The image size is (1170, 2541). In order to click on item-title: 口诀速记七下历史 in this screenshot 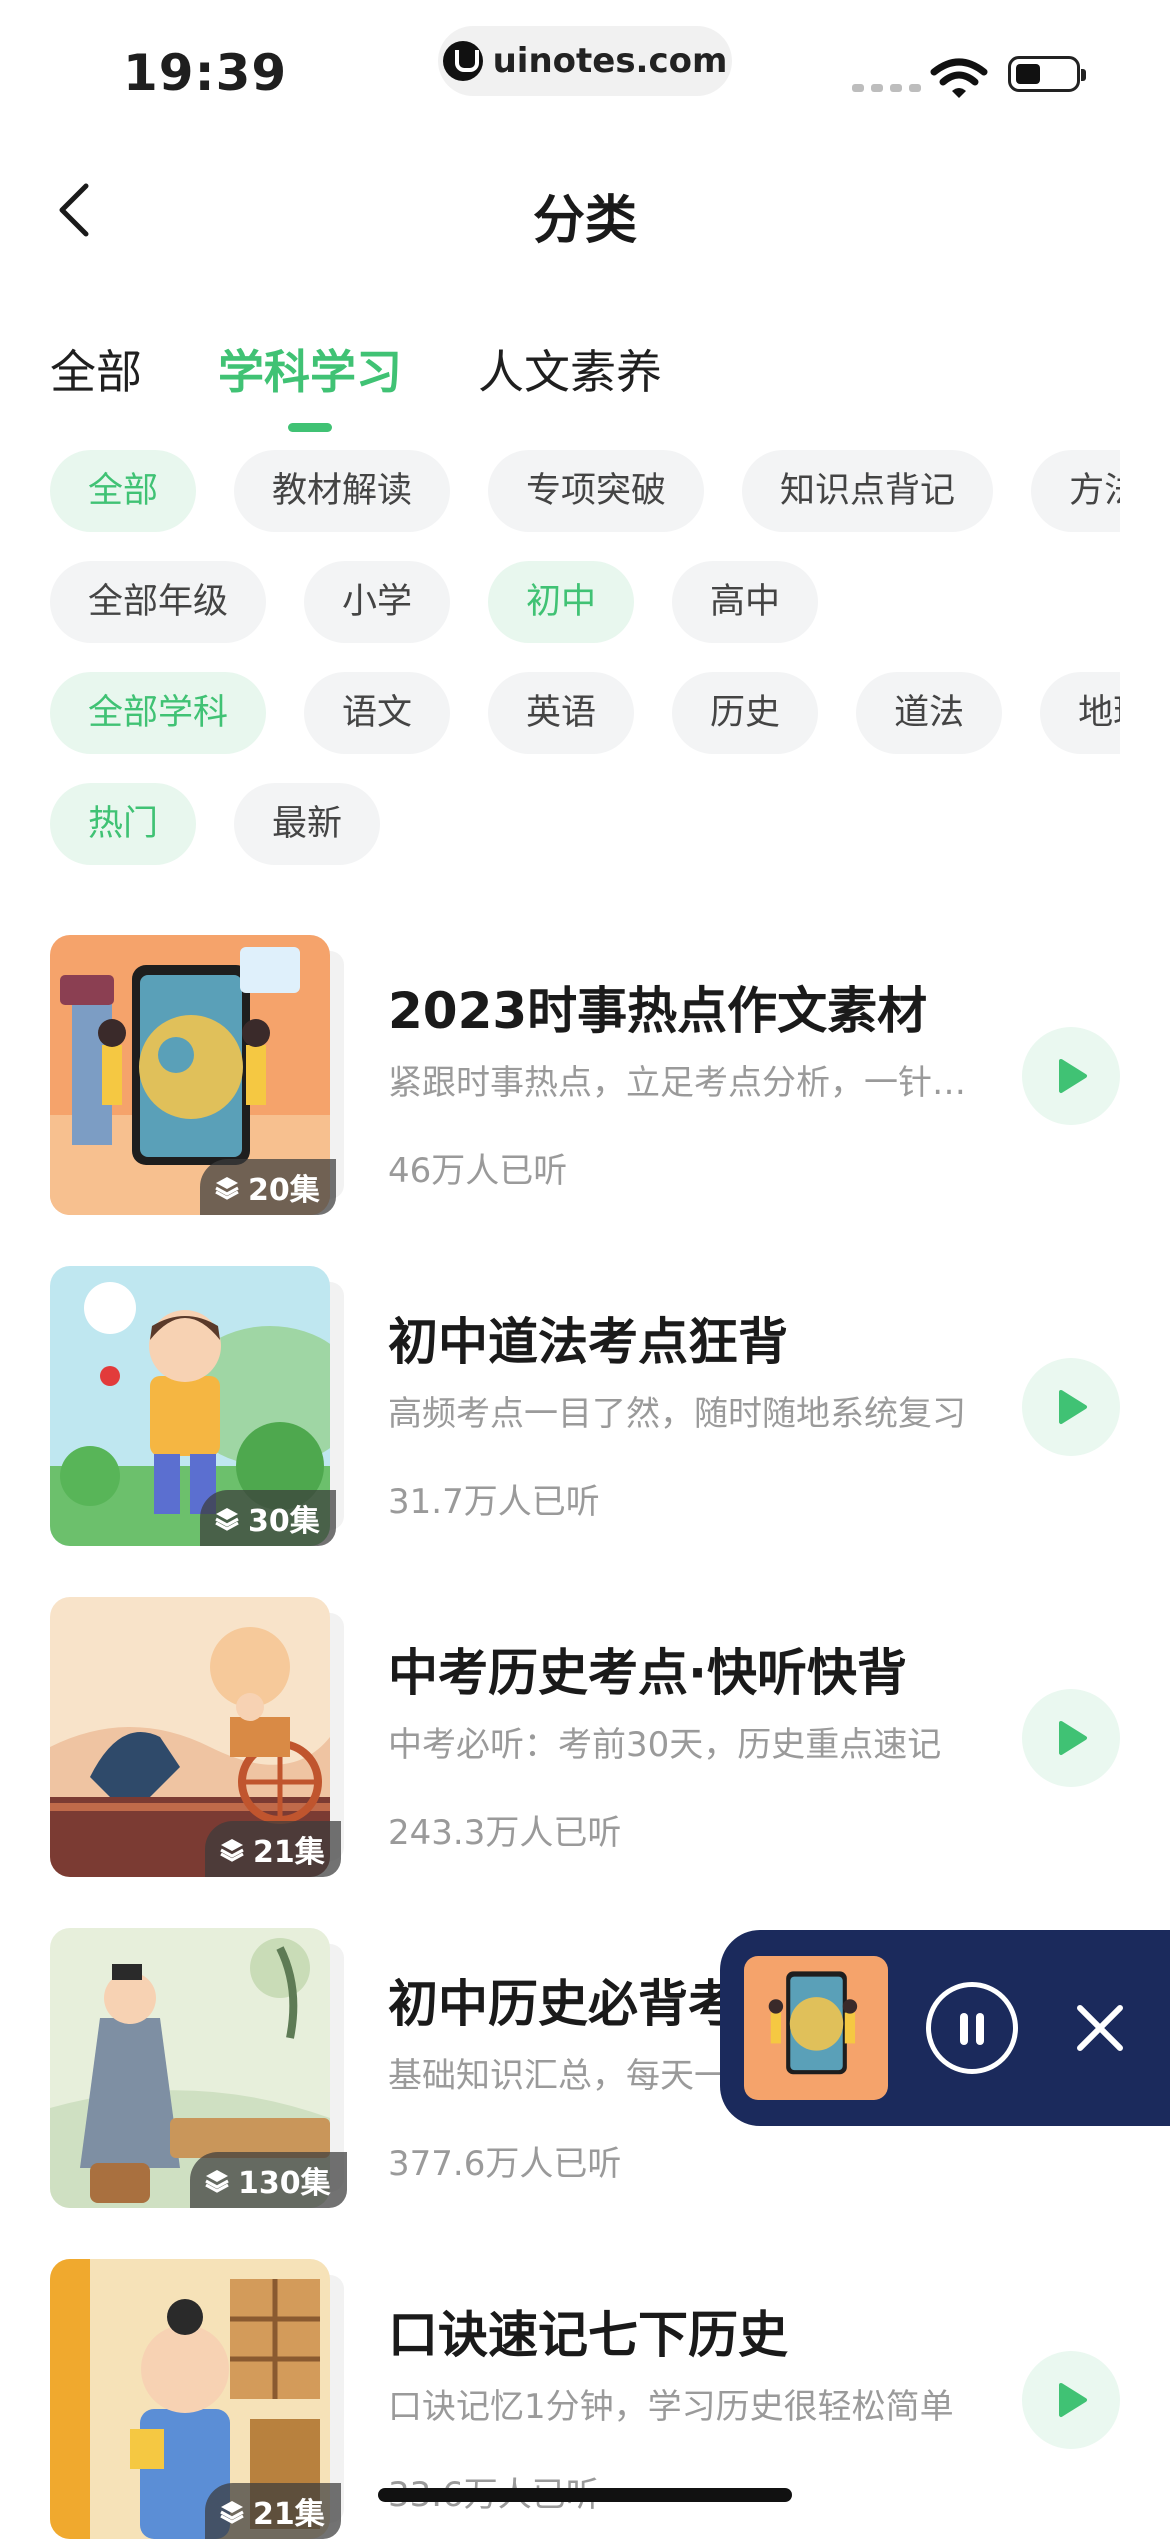, I will do `click(588, 2335)`.